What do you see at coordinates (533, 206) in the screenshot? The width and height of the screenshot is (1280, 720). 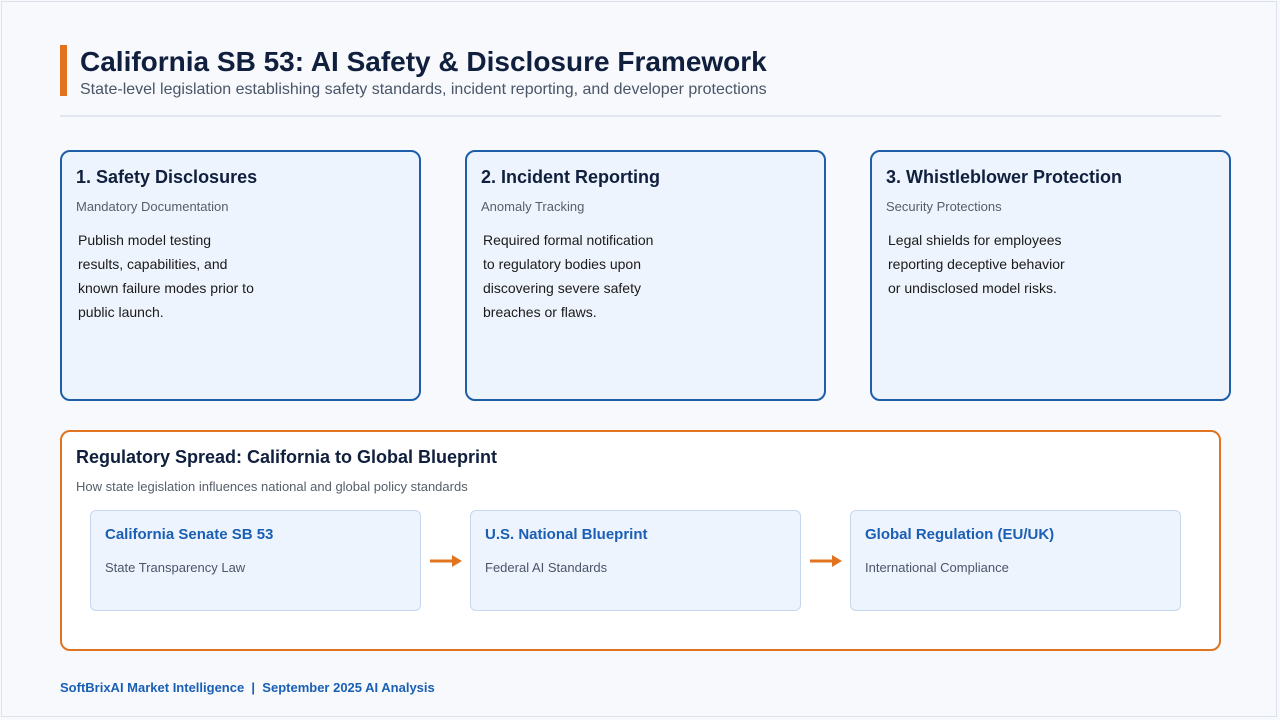 I see `card-subtitle: Anomaly Tracking` at bounding box center [533, 206].